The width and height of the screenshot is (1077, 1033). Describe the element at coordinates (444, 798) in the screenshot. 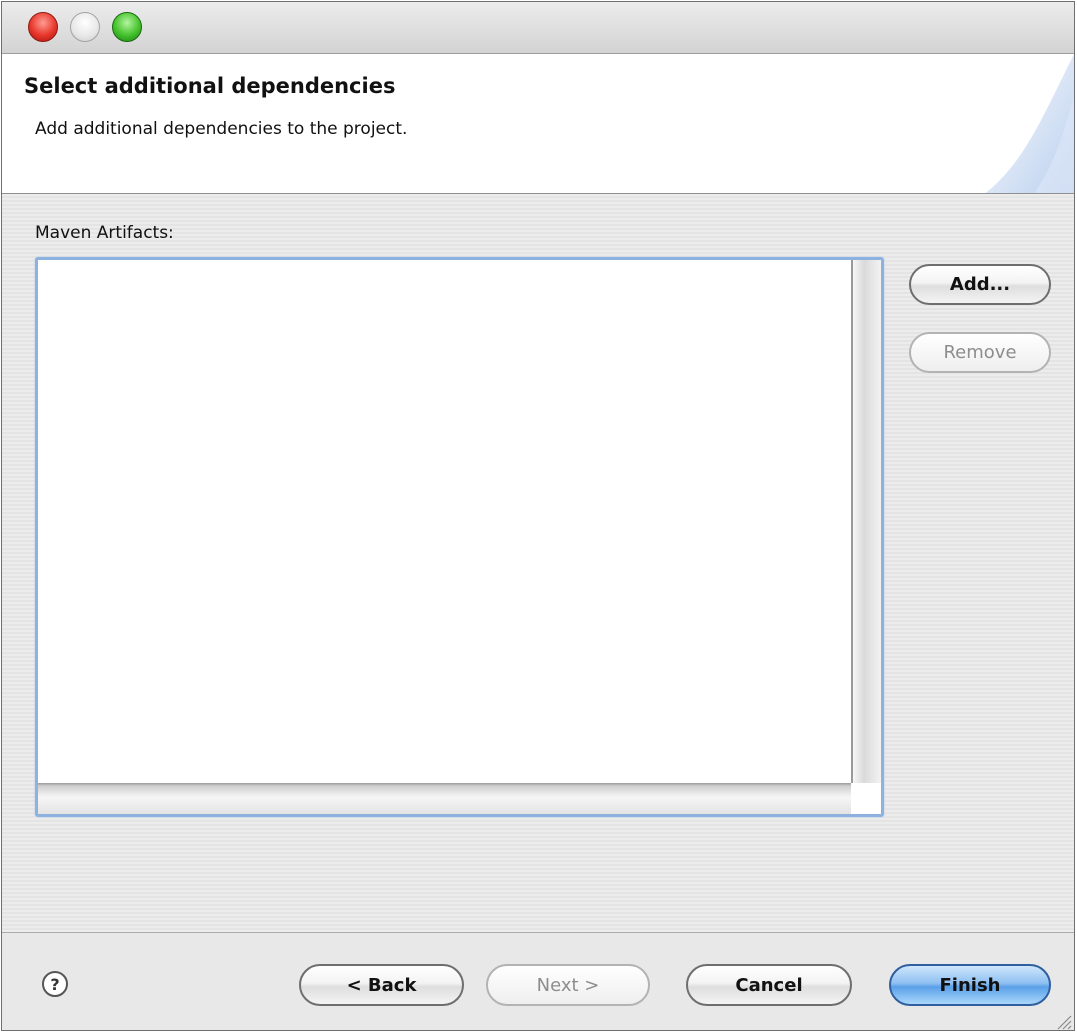

I see `horizontal-scrollbar` at that location.